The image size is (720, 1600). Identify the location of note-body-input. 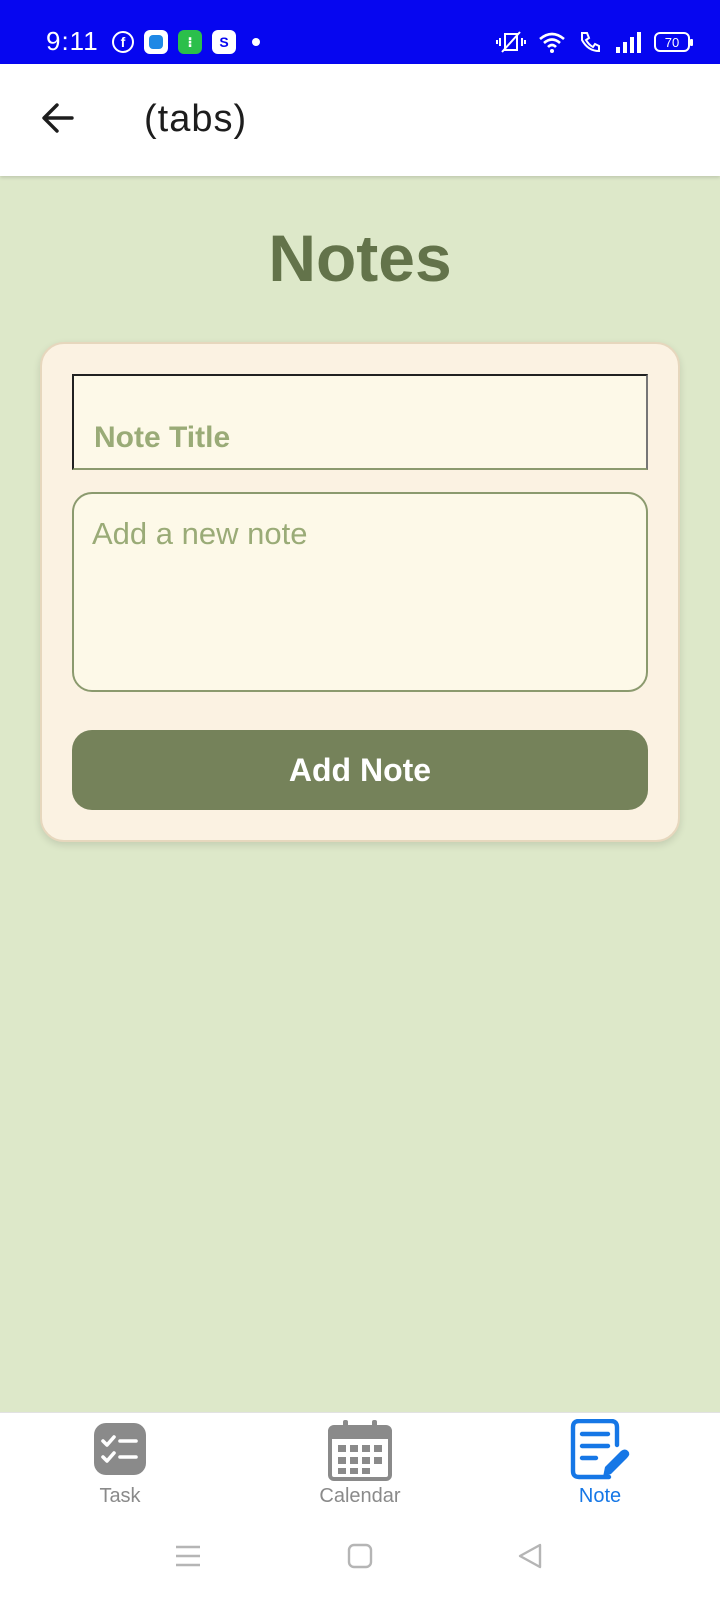
(360, 592).